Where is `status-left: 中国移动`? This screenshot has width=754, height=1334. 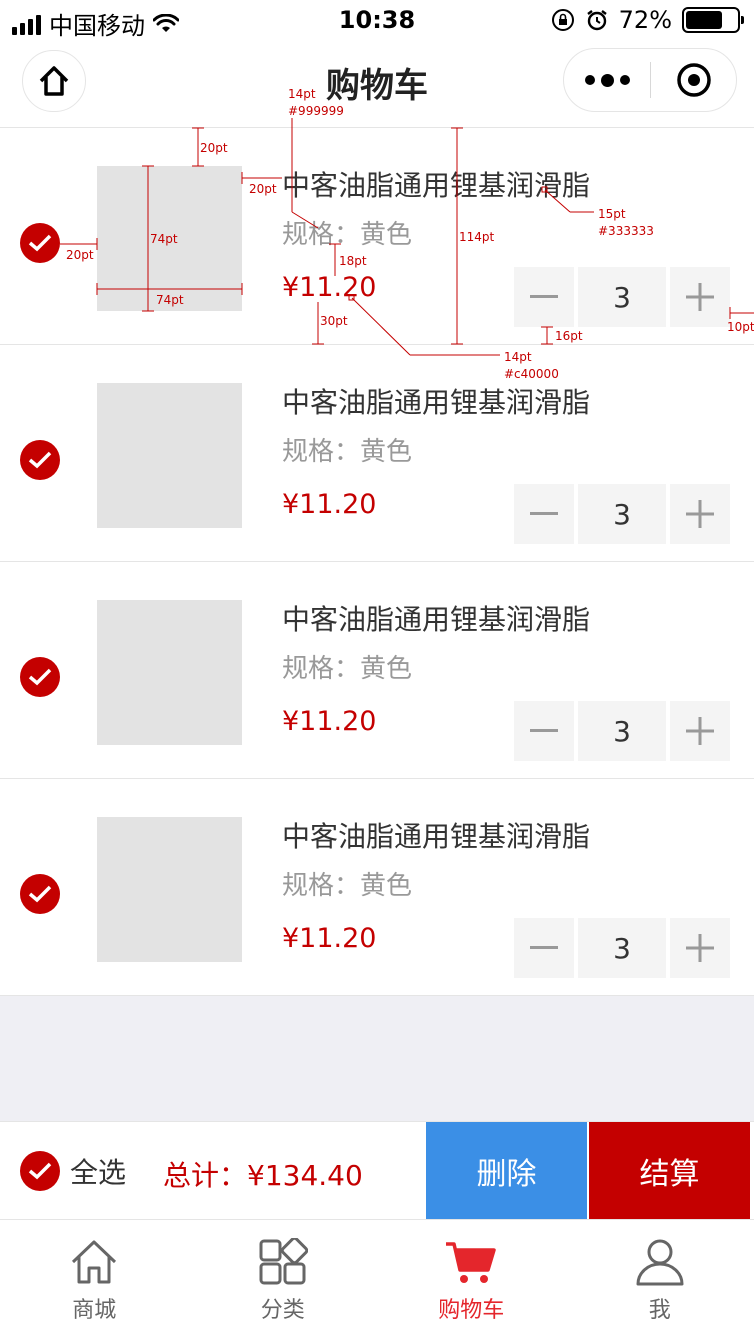 status-left: 中国移动 is located at coordinates (95, 23).